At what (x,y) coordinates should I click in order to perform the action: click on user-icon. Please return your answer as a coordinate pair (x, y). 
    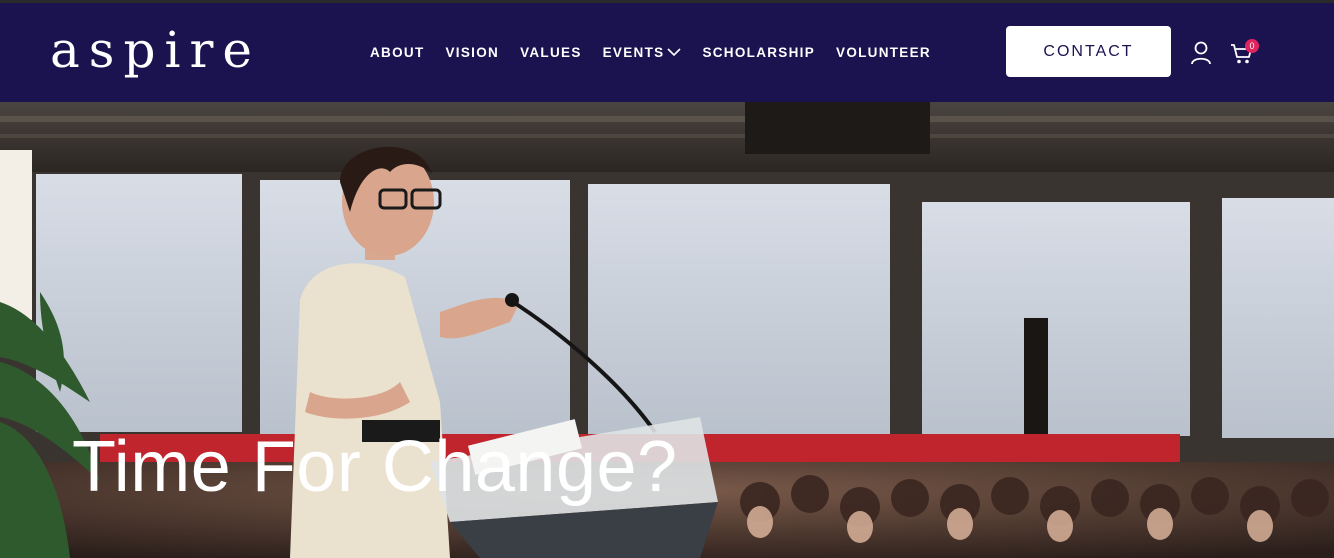
    Looking at the image, I should click on (1201, 53).